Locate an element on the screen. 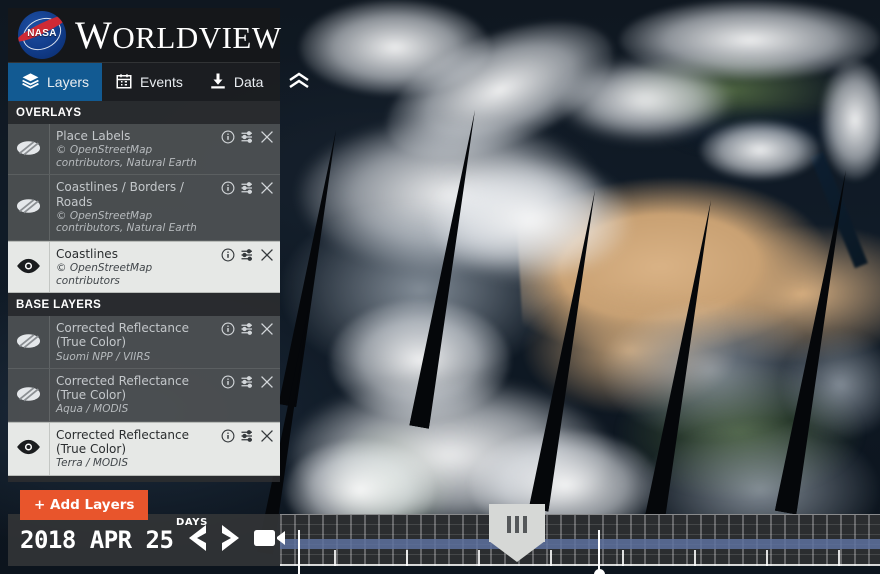 Image resolution: width=880 pixels, height=574 pixels. page-title-initial: W is located at coordinates (94, 35).